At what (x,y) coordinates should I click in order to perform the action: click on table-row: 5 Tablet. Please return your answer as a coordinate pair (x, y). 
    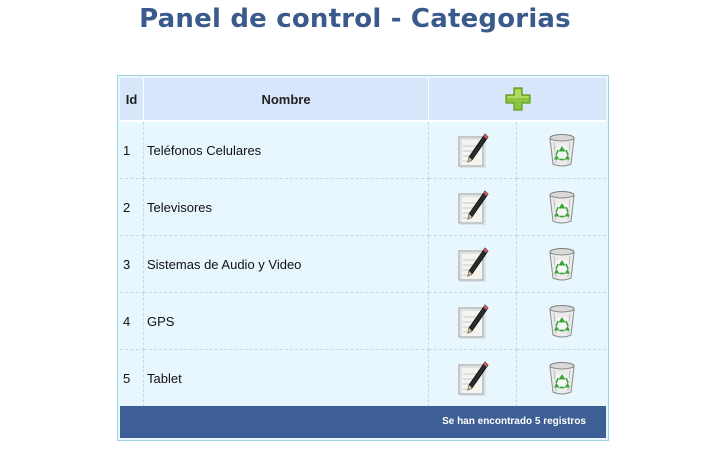
    Looking at the image, I should click on (363, 378).